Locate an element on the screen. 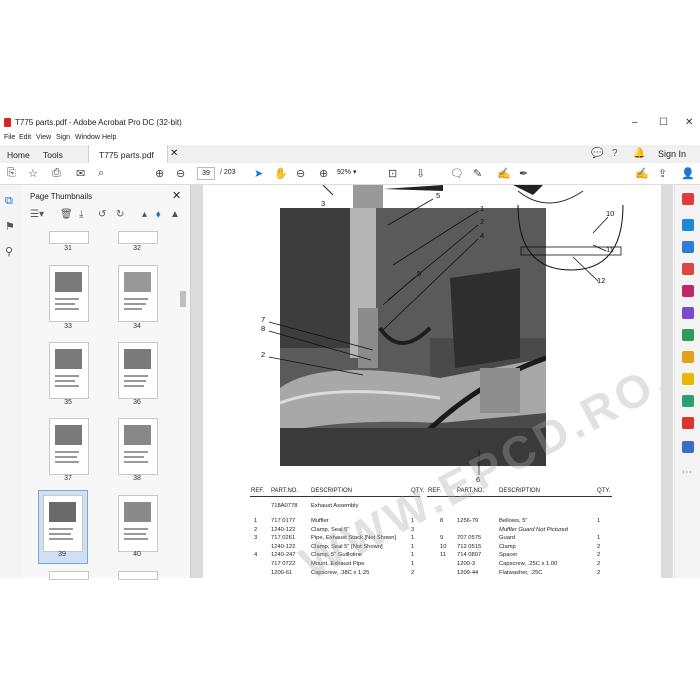 This screenshot has width=700, height=700. print-icon: ⎙ is located at coordinates (56, 173).